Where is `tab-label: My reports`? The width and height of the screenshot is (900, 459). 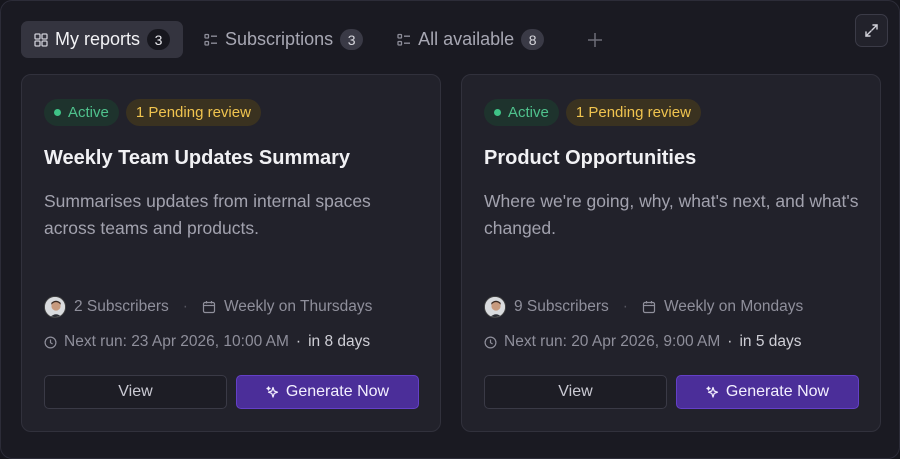
tab-label: My reports is located at coordinates (98, 39).